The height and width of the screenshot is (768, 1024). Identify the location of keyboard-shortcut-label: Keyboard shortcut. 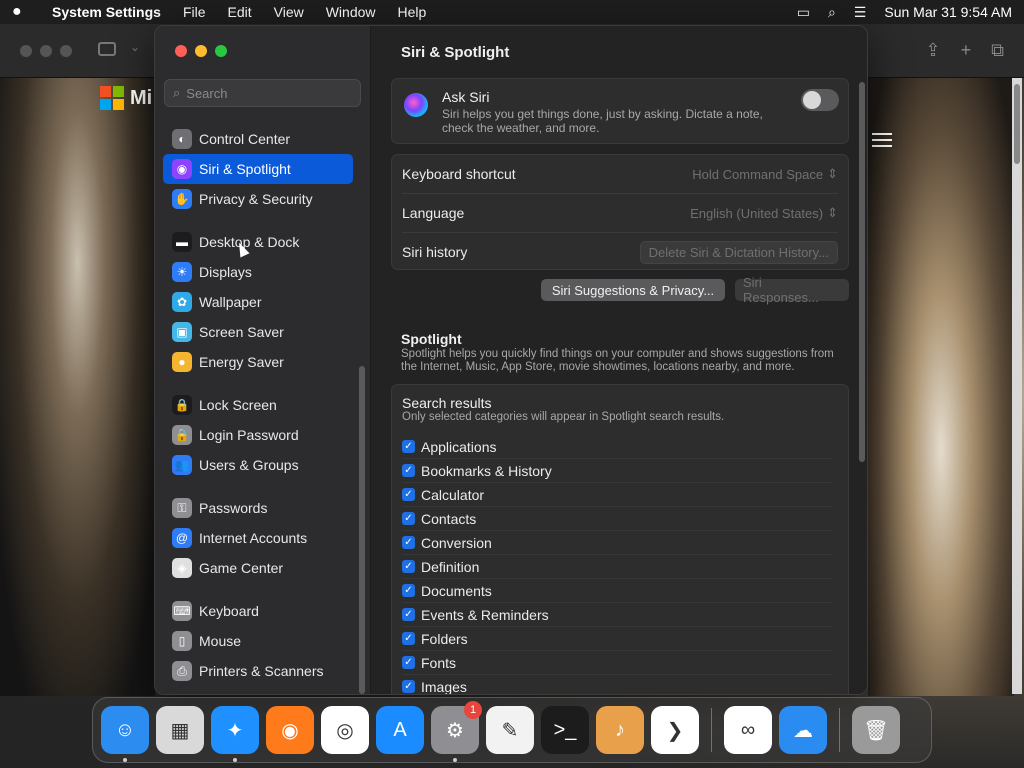
(459, 174).